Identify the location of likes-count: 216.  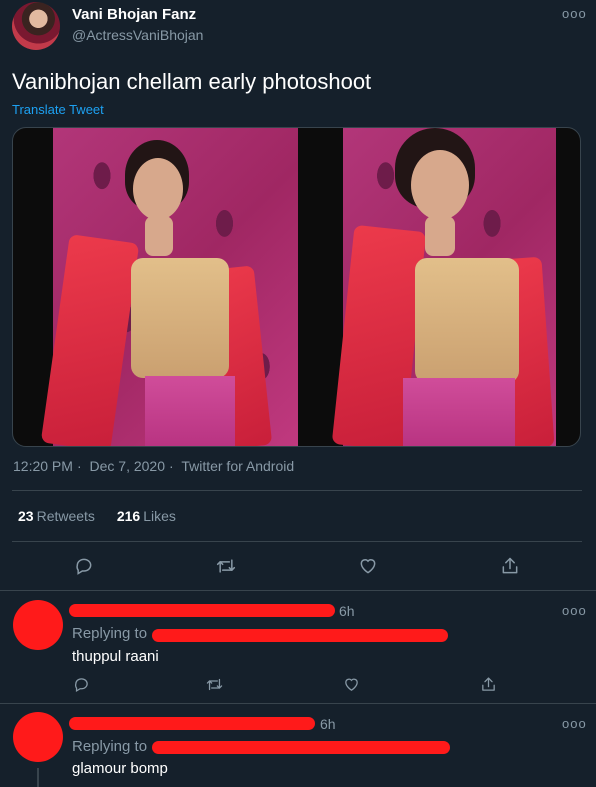
(128, 516).